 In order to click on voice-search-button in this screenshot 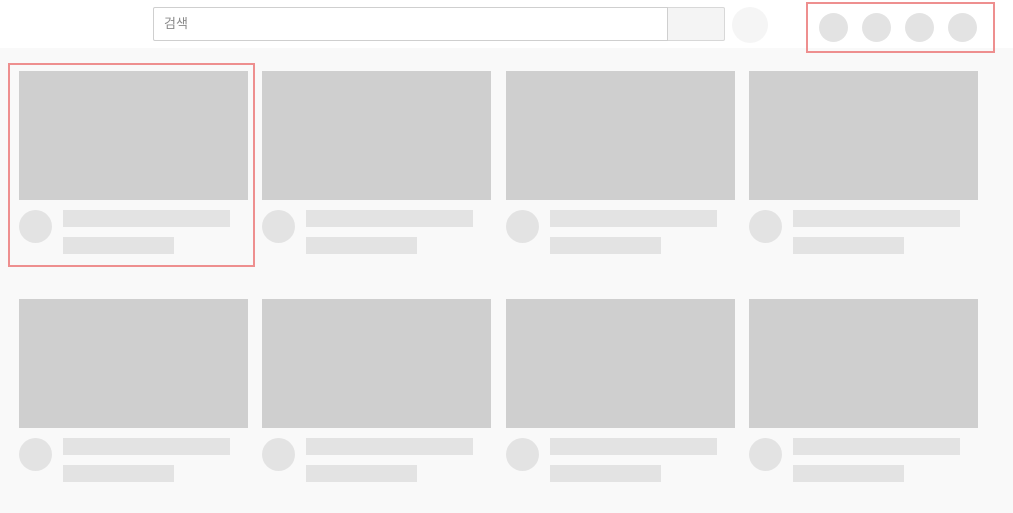, I will do `click(750, 25)`.